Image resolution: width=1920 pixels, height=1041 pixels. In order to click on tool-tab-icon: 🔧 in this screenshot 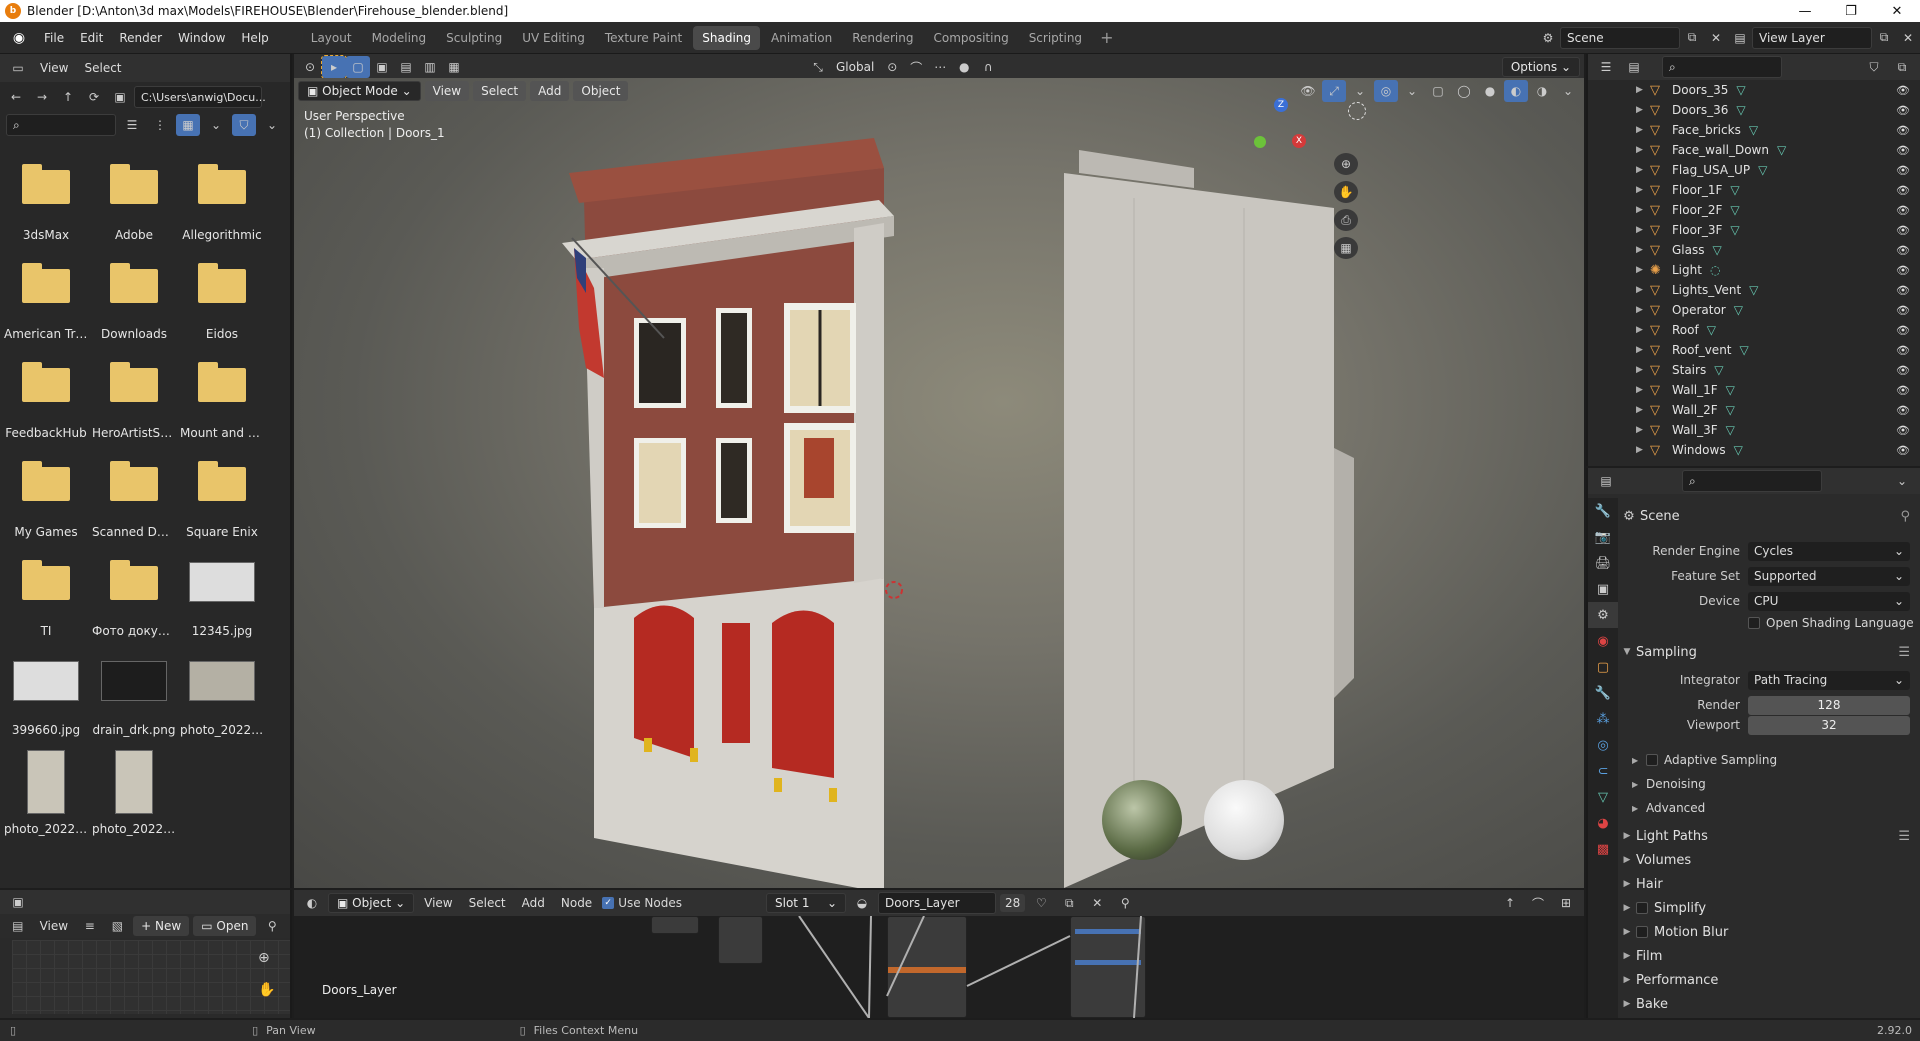, I will do `click(1603, 511)`.